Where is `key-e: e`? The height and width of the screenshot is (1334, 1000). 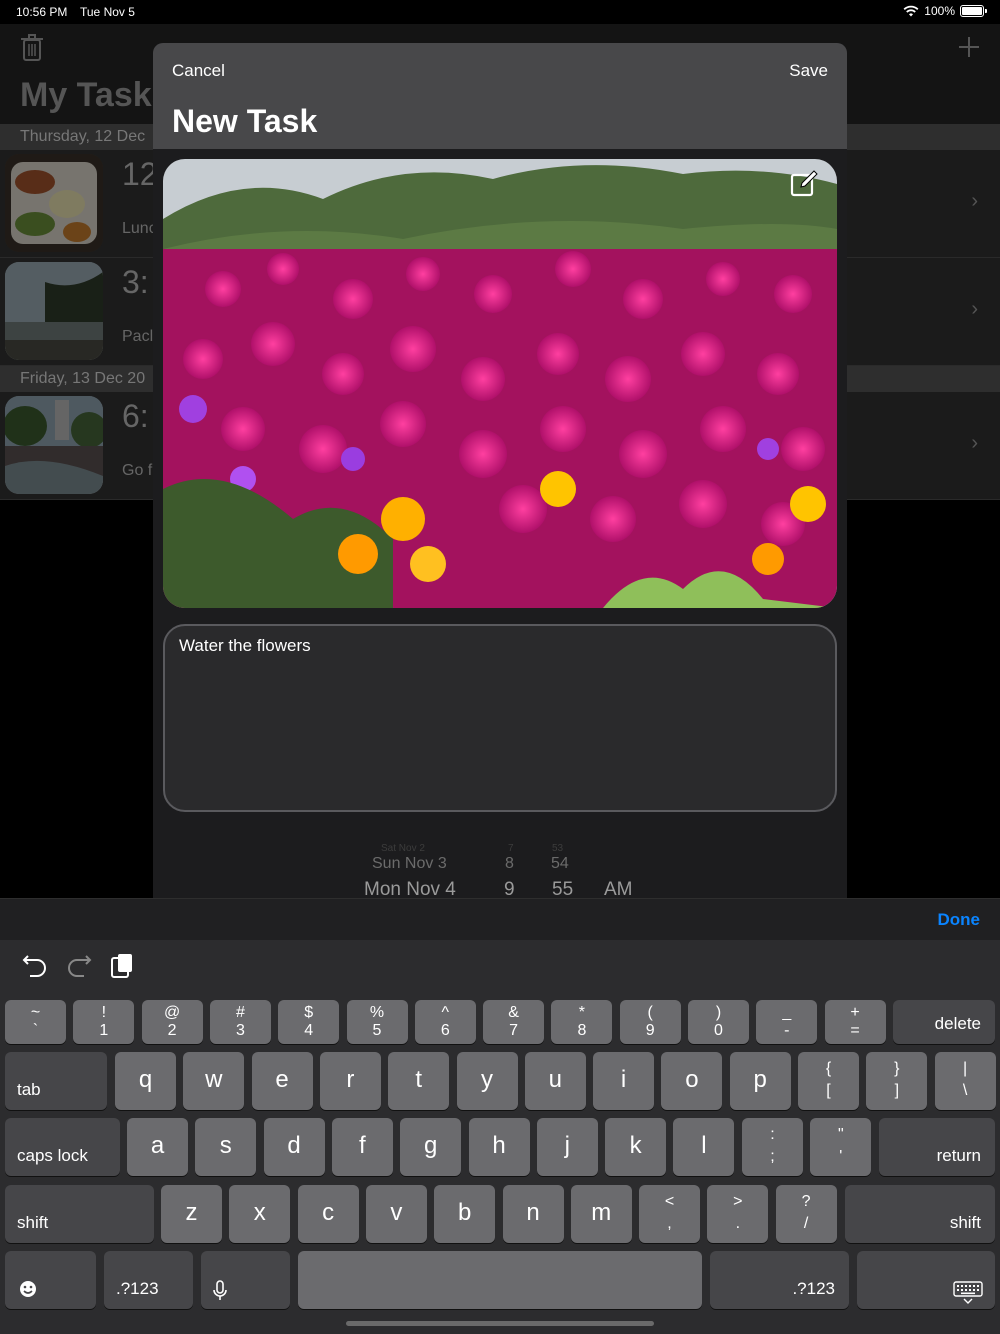
key-e: e is located at coordinates (282, 1081).